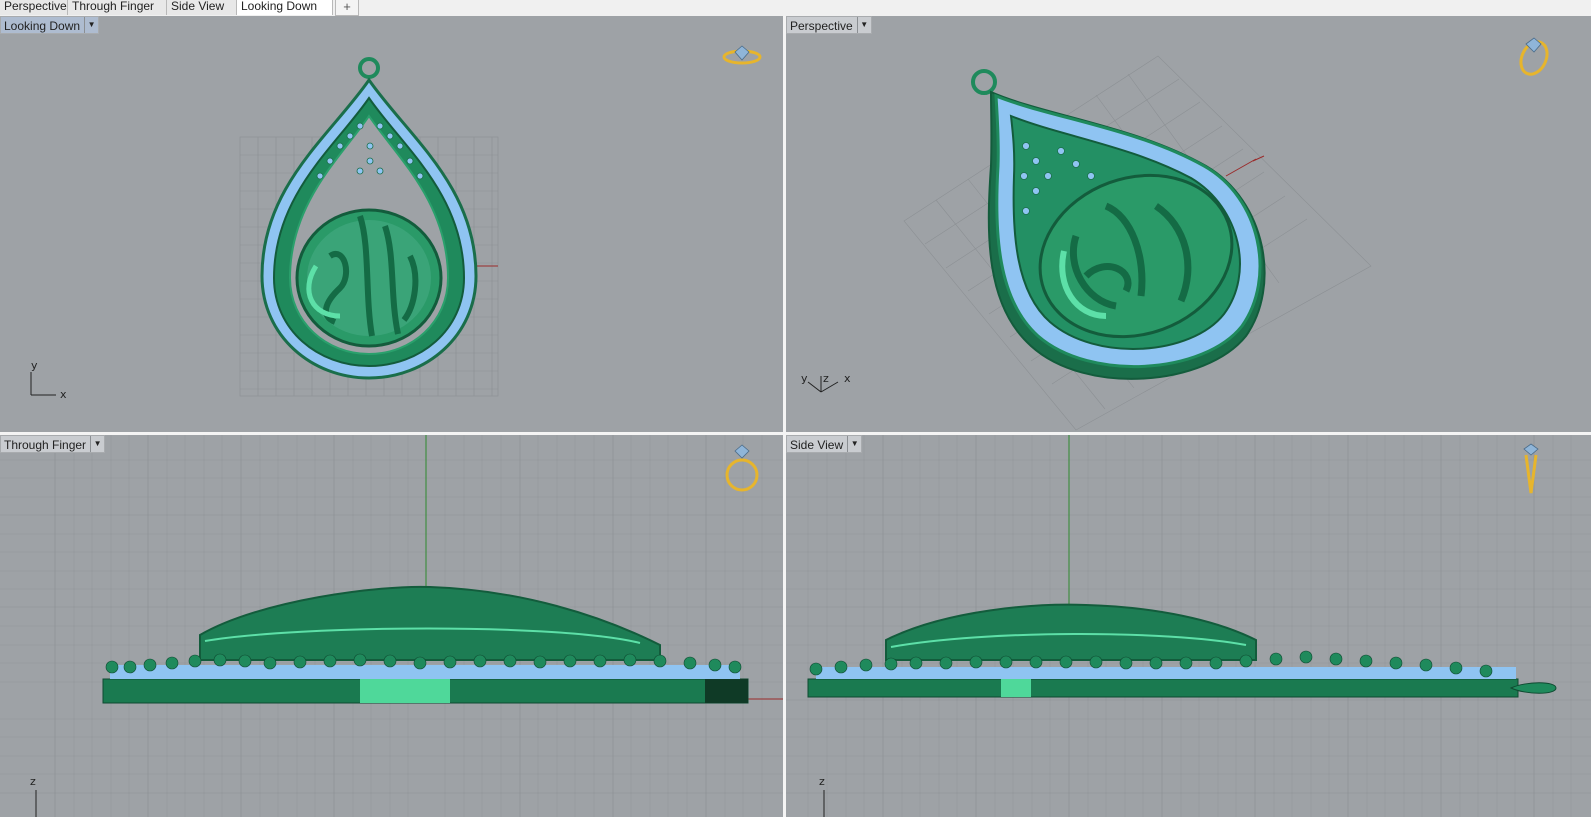 This screenshot has height=817, width=1591. What do you see at coordinates (817, 445) in the screenshot?
I see `viewport-title: Side View` at bounding box center [817, 445].